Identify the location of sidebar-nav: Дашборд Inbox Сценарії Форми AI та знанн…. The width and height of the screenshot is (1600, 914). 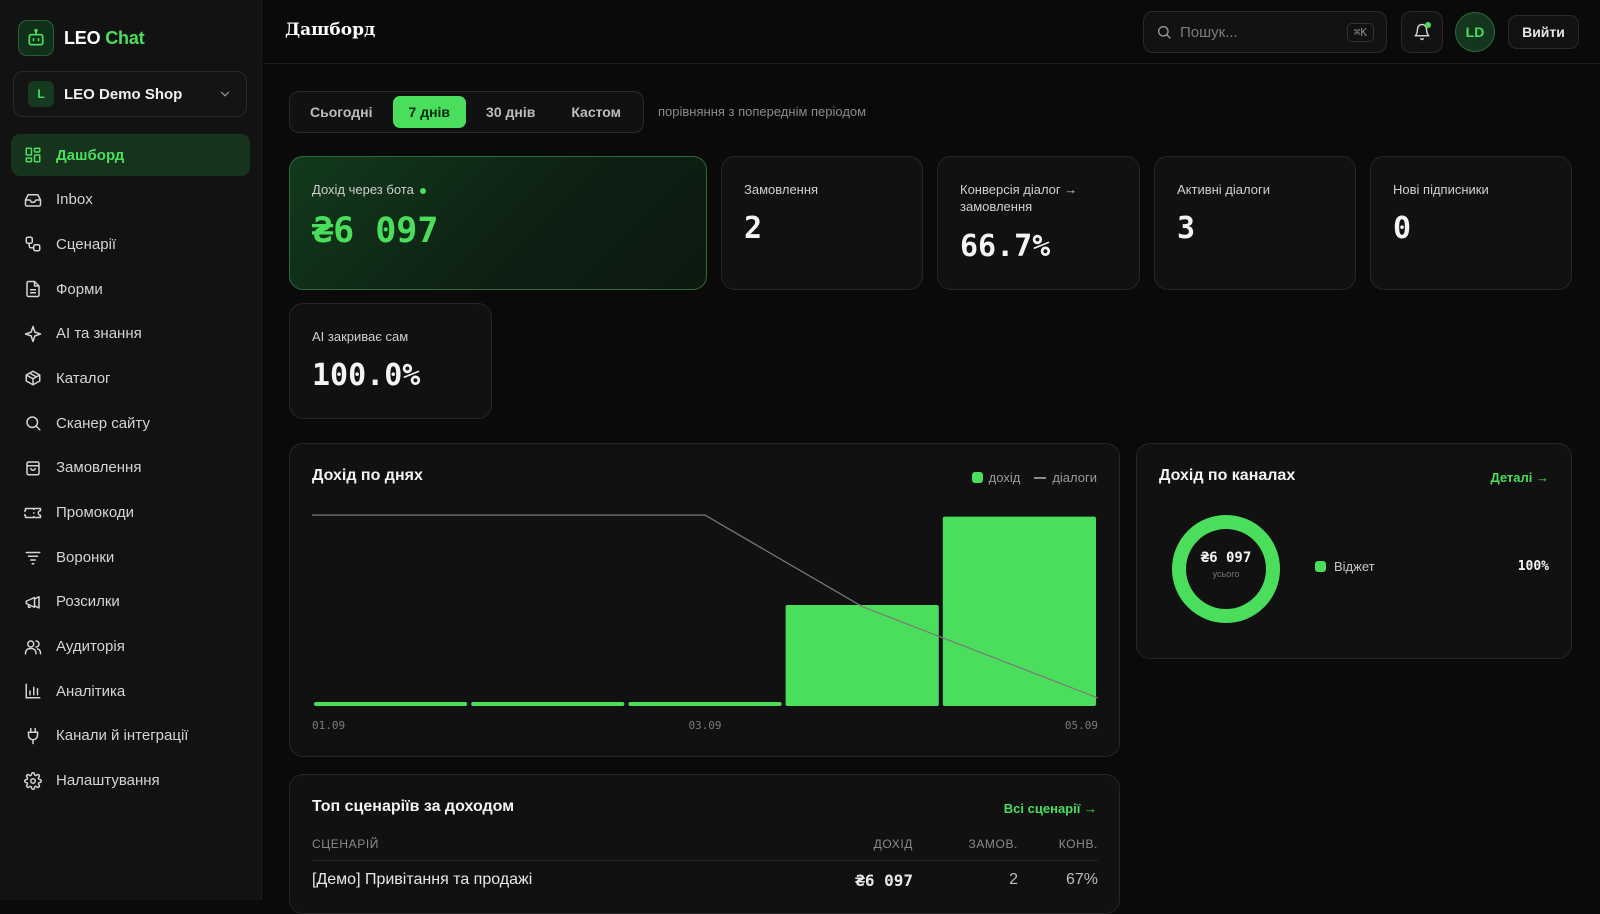
(130, 469).